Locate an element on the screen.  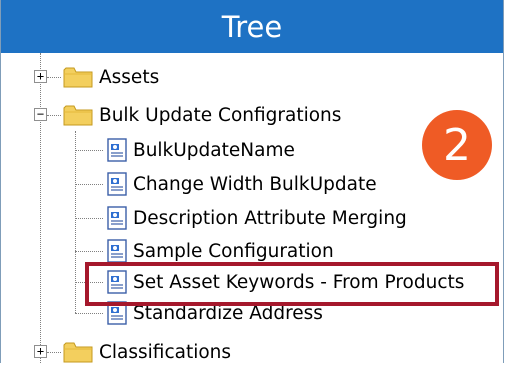
tree-node-label: BulkUpdateName is located at coordinates (214, 150).